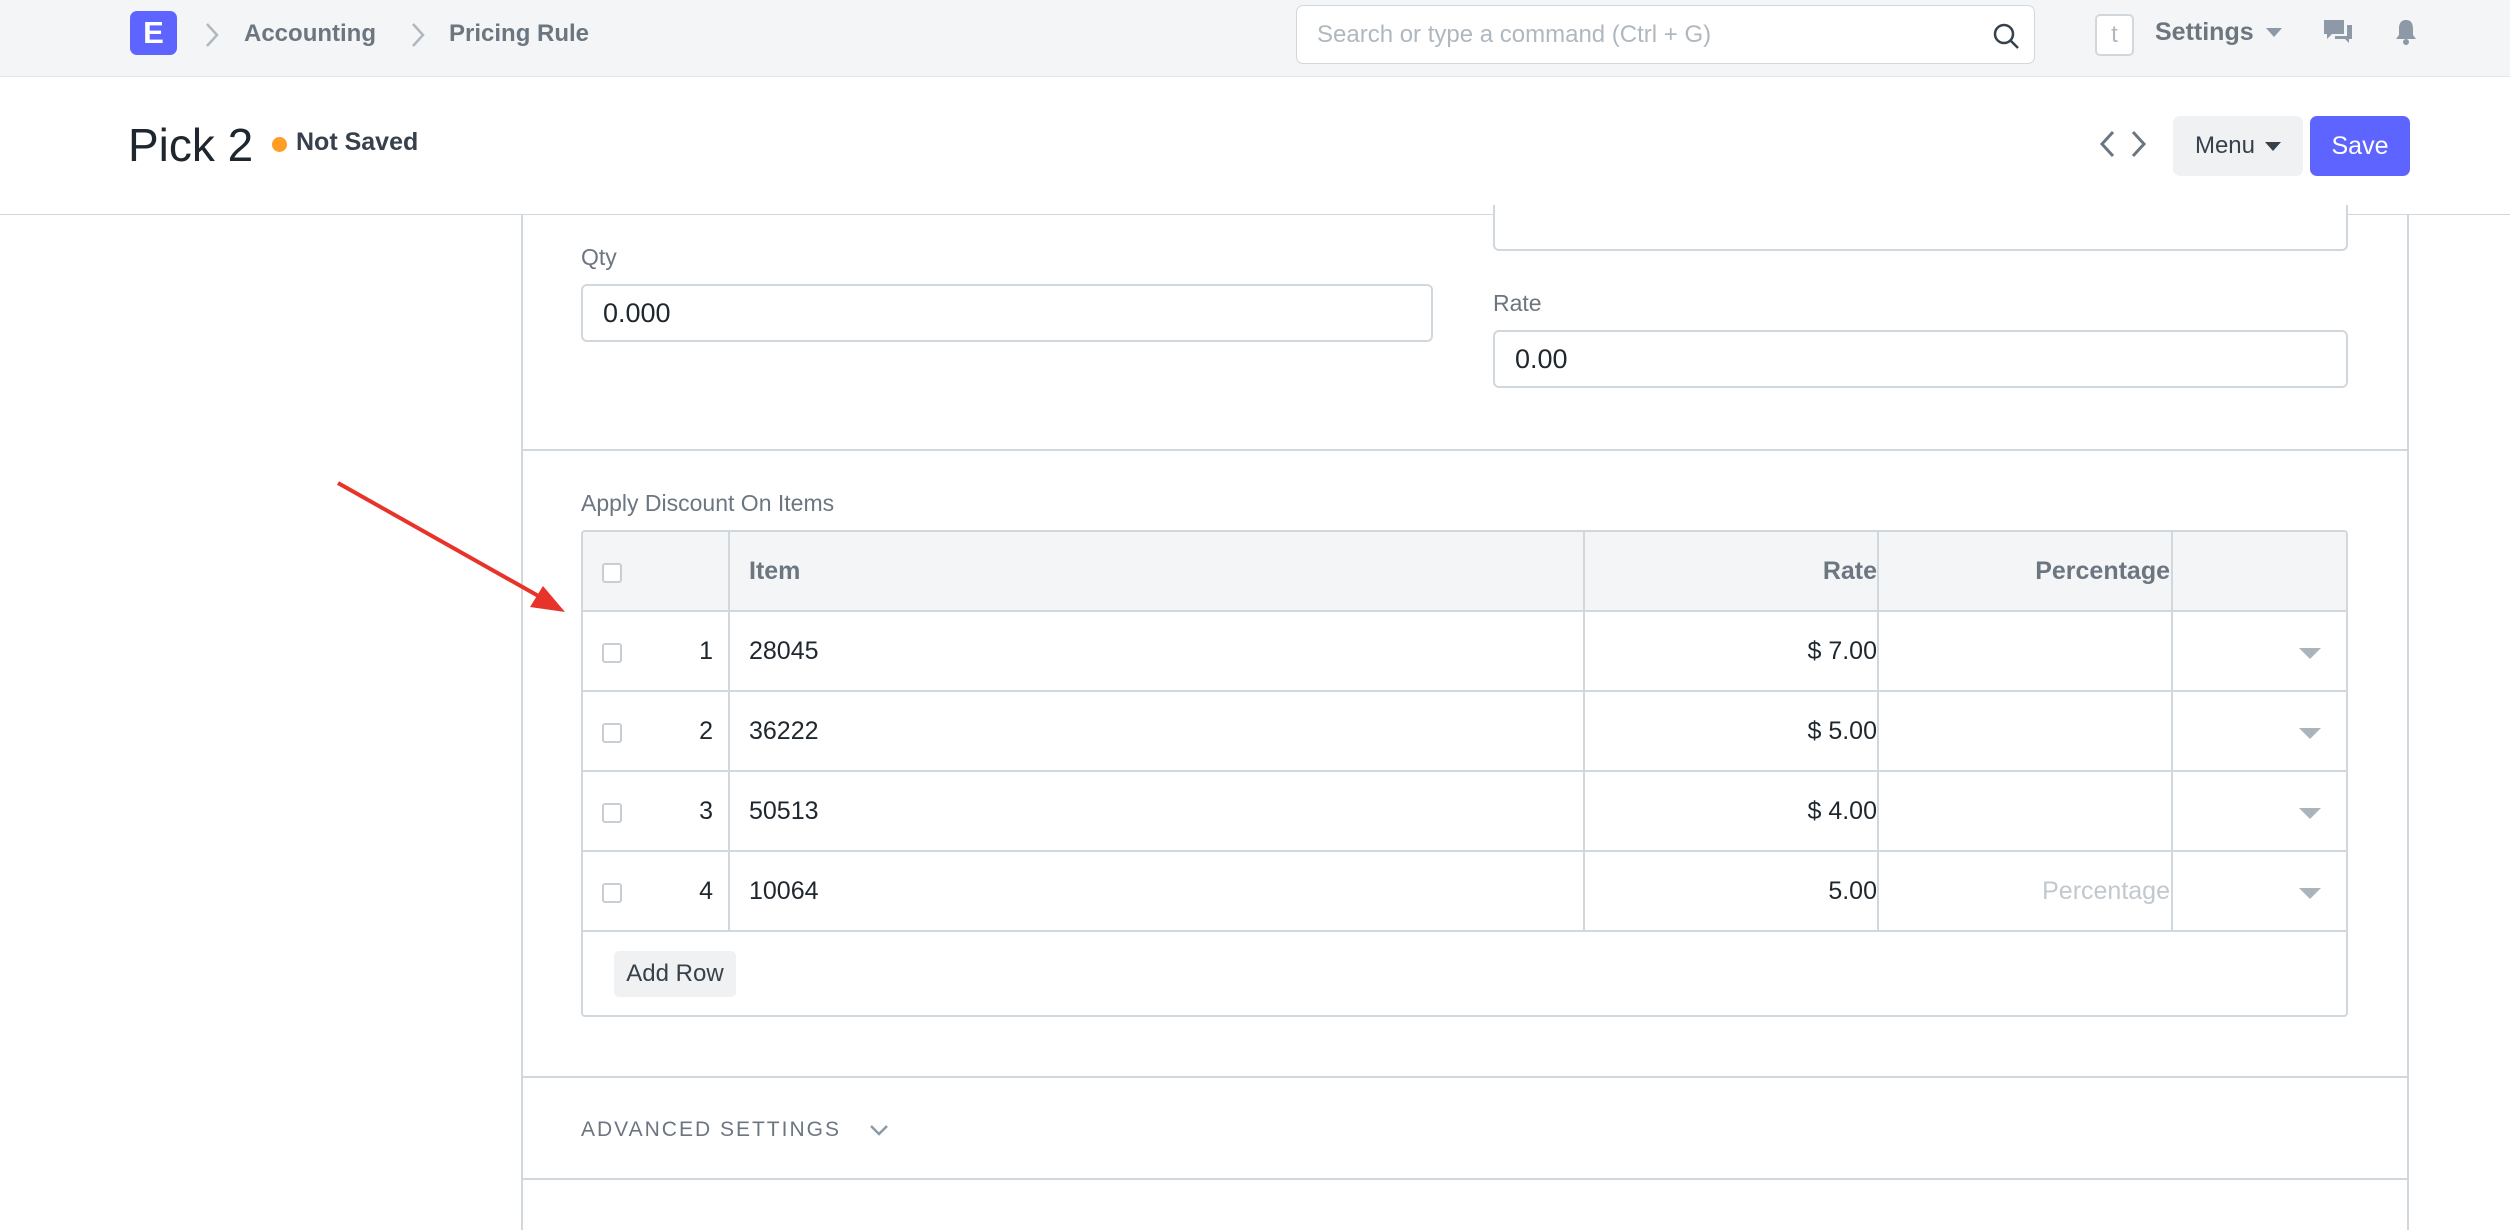  Describe the element at coordinates (1464, 812) in the screenshot. I see `table-row: 3 50513 $ 4.00` at that location.